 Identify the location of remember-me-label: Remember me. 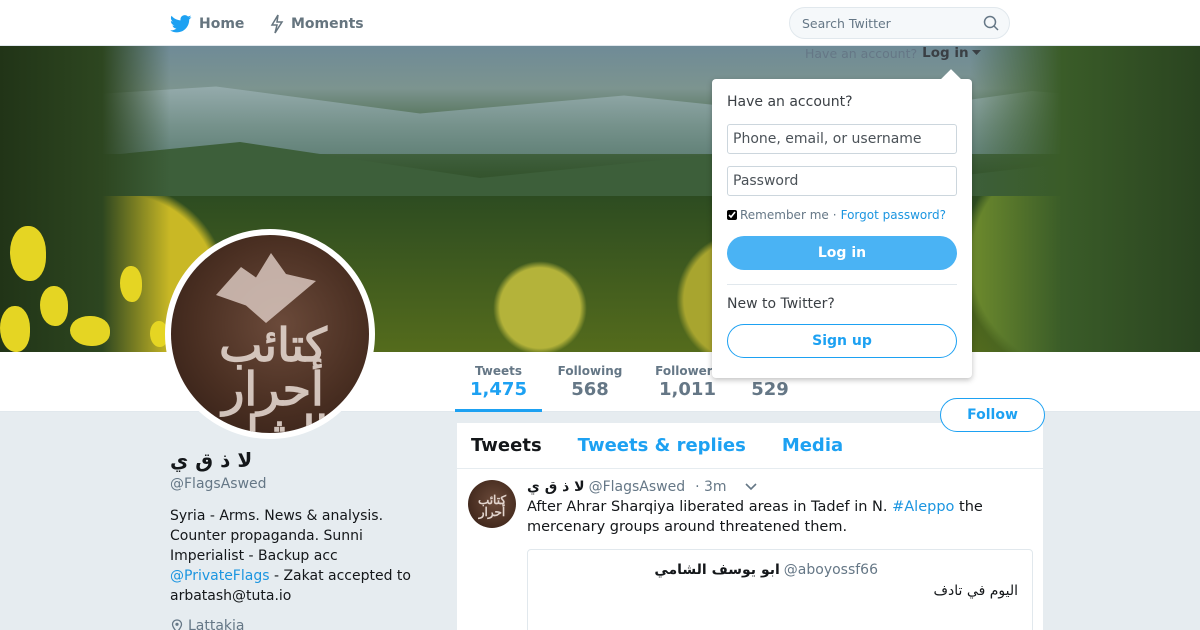
(784, 215).